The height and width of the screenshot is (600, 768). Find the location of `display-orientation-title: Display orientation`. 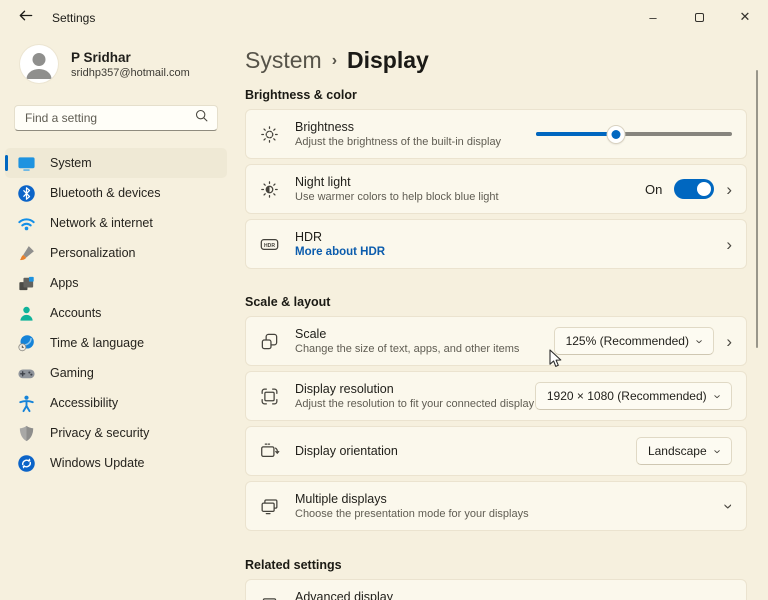

display-orientation-title: Display orientation is located at coordinates (346, 451).